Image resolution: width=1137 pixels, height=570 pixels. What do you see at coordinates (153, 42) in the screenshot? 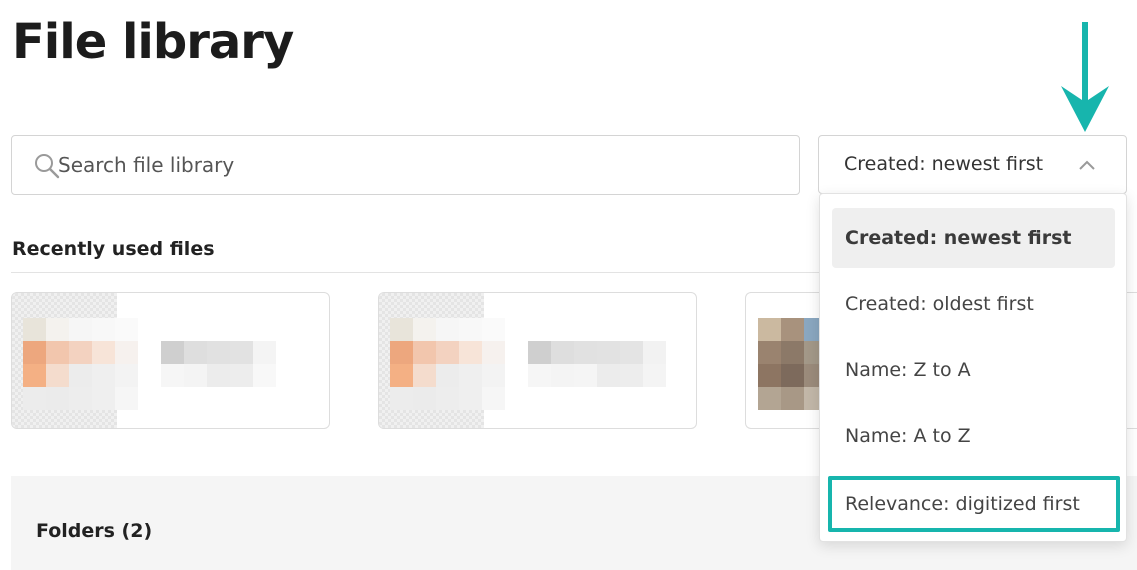
I see `page-title: File library` at bounding box center [153, 42].